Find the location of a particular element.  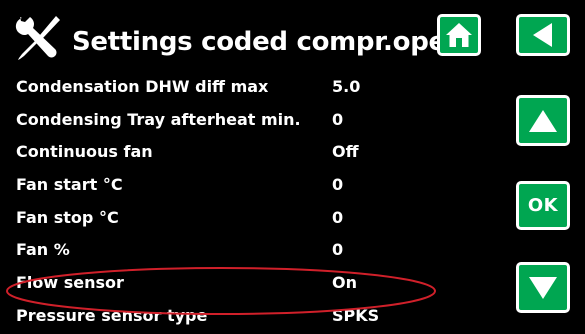

home-button is located at coordinates (459, 35).